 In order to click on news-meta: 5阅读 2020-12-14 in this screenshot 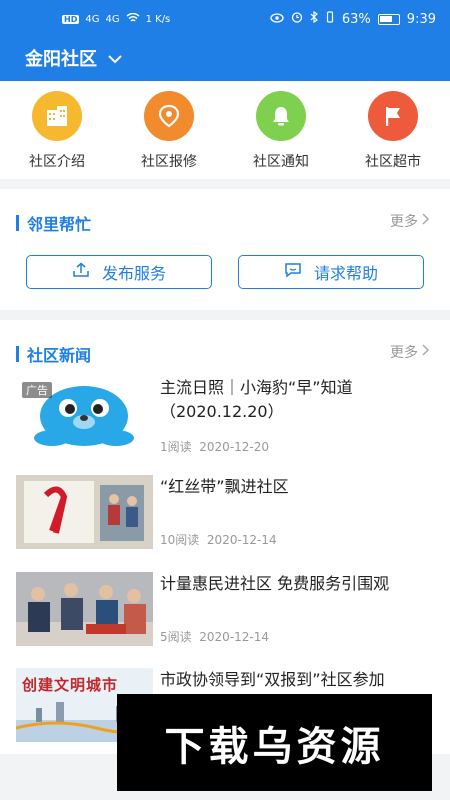, I will do `click(214, 636)`.